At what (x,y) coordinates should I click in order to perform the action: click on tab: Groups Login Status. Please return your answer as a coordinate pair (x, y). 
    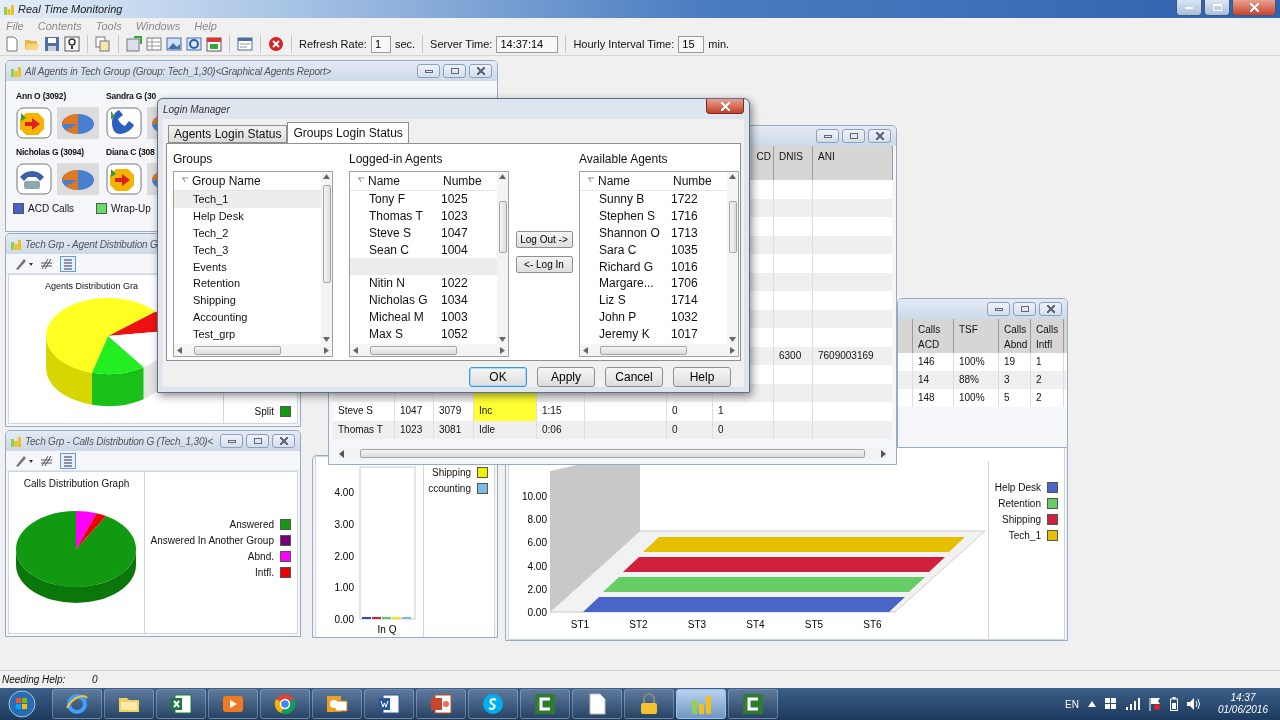
    Looking at the image, I should click on (348, 132).